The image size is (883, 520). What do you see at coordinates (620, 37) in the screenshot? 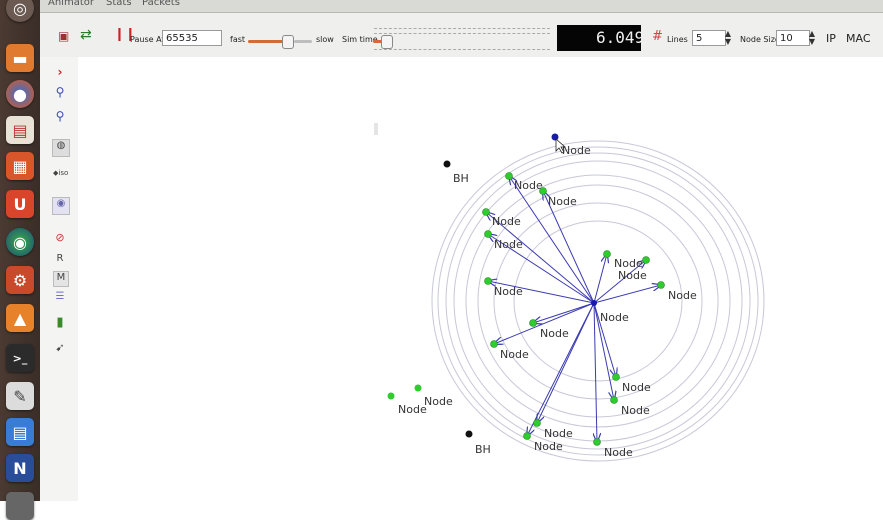
I see `time-display-value: 6.049` at bounding box center [620, 37].